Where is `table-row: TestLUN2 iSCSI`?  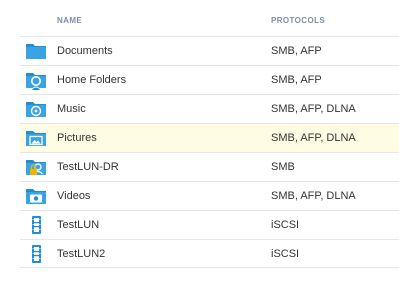 table-row: TestLUN2 iSCSI is located at coordinates (209, 253).